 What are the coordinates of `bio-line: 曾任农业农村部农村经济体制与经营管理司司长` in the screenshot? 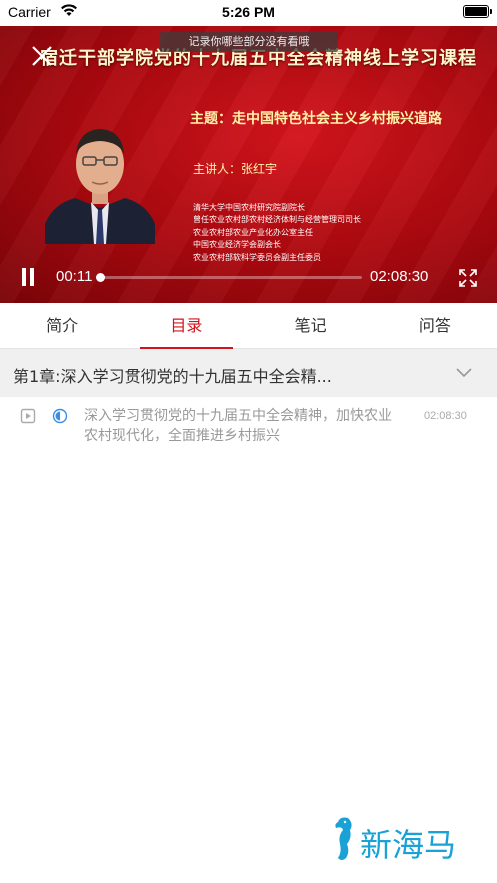 It's located at (277, 220).